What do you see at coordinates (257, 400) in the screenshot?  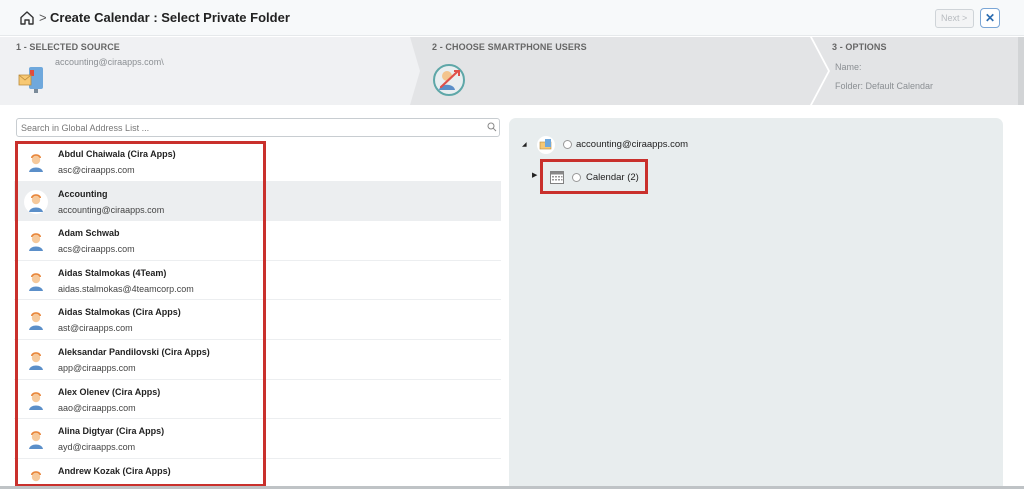 I see `list-item: Alex Olenev (Cira Apps) aao@ciraapps.com` at bounding box center [257, 400].